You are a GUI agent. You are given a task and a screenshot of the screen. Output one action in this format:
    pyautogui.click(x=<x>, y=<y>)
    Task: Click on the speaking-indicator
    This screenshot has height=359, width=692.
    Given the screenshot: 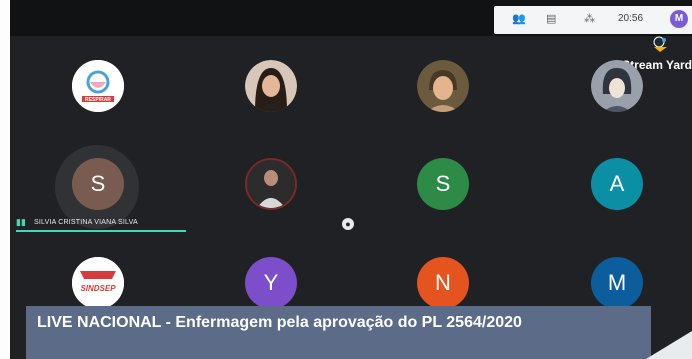 What is the action you would take?
    pyautogui.click(x=101, y=231)
    